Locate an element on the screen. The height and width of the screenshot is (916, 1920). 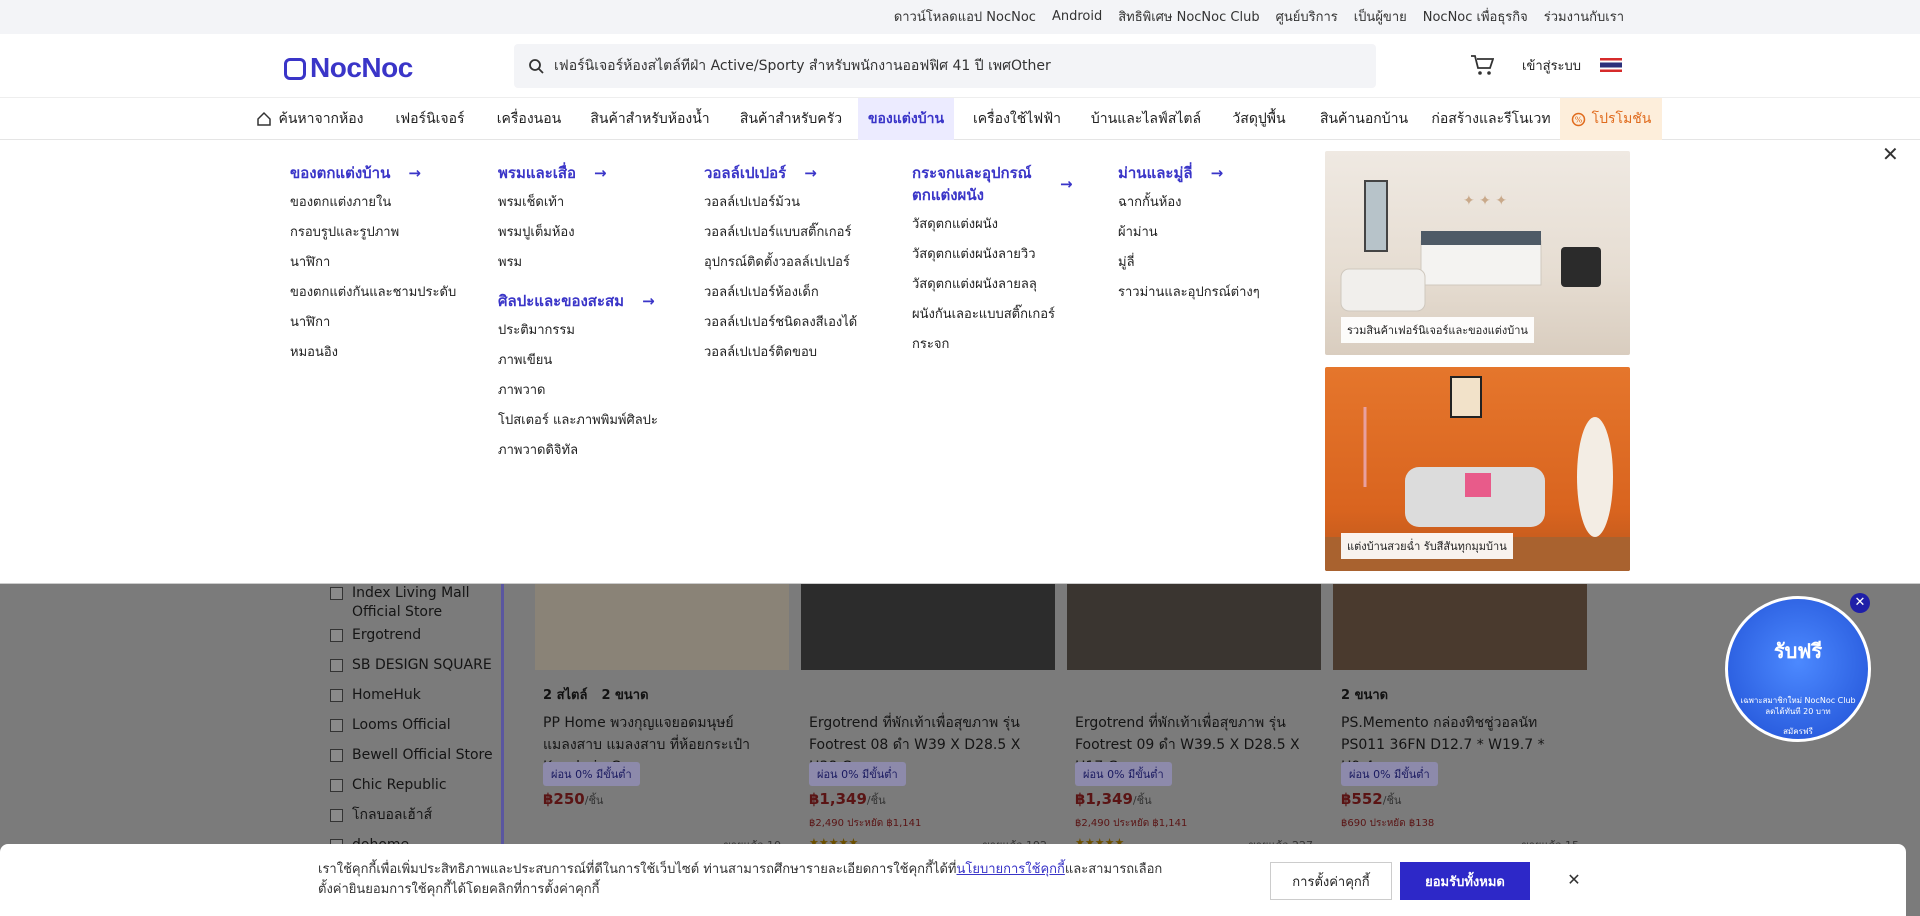
thai-flag-icon is located at coordinates (1611, 65).